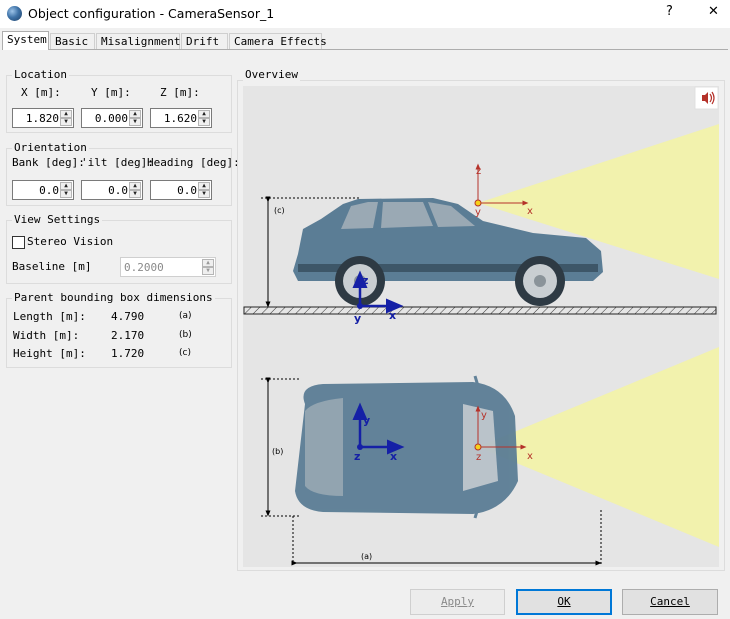  What do you see at coordinates (180, 92) in the screenshot?
I see `z-label: Z [m]:` at bounding box center [180, 92].